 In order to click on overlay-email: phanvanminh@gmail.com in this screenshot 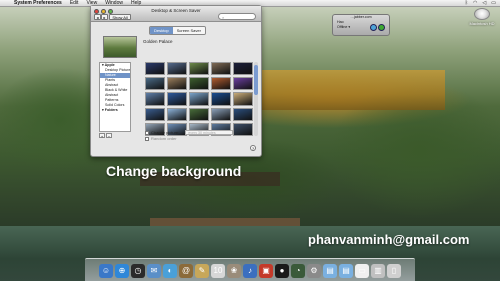, I will do `click(389, 239)`.